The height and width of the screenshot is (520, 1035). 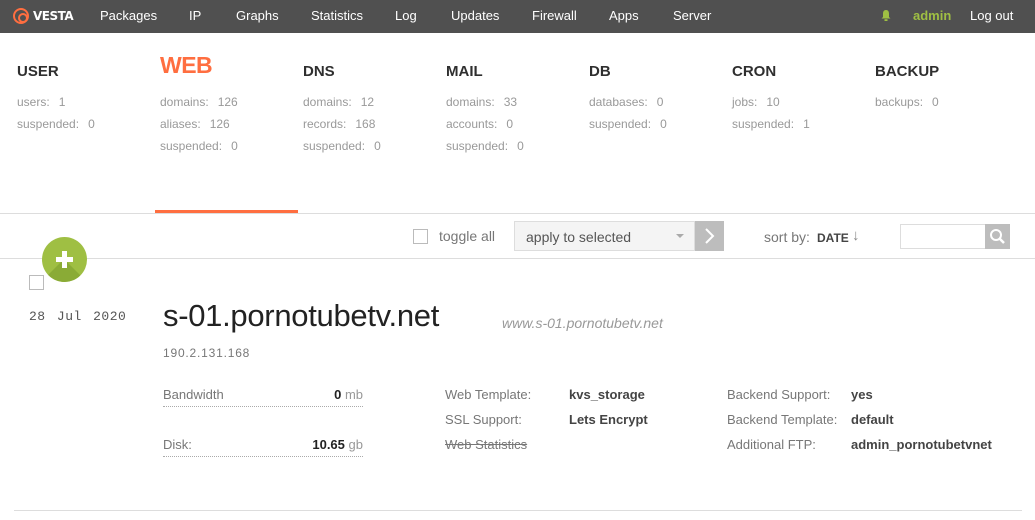 I want to click on logo-text: VESTA, so click(x=53, y=16).